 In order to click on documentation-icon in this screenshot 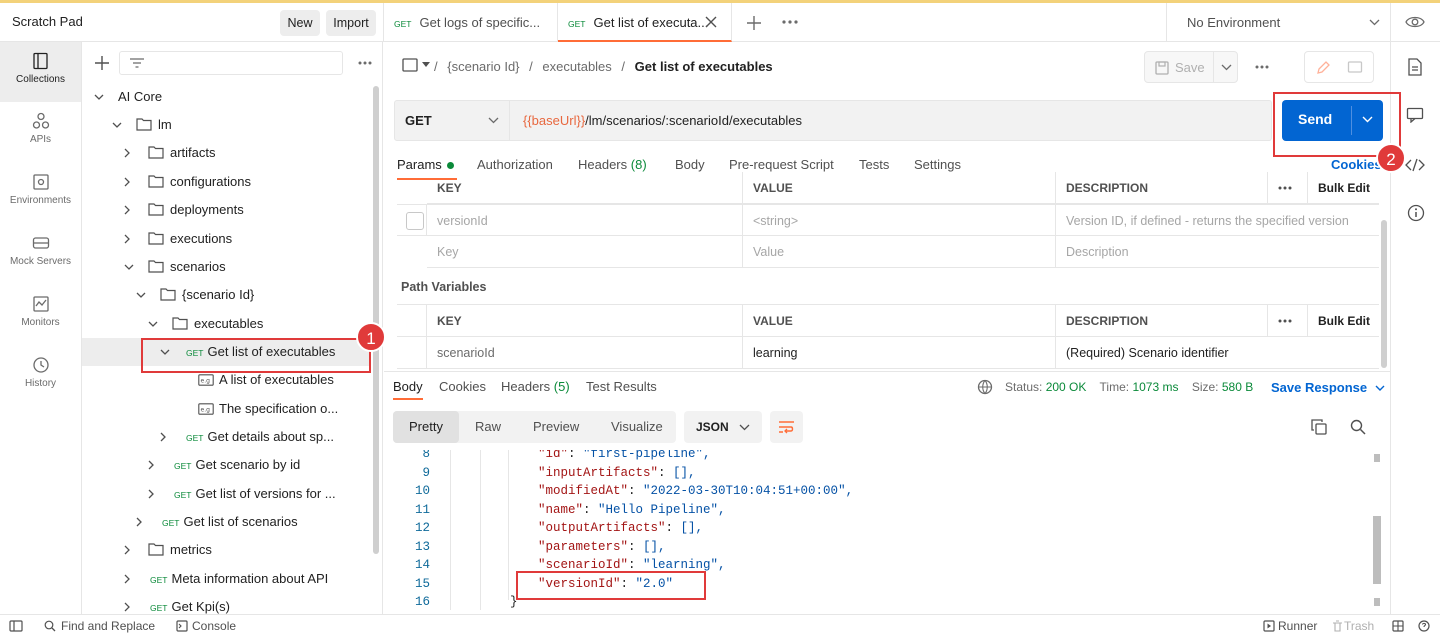, I will do `click(1415, 67)`.